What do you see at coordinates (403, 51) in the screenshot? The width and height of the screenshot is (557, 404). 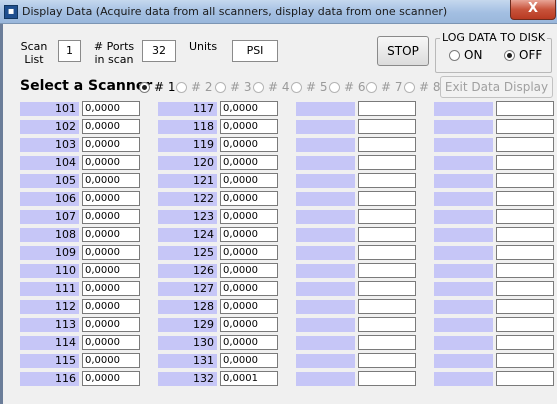 I see `stop-button: STOP` at bounding box center [403, 51].